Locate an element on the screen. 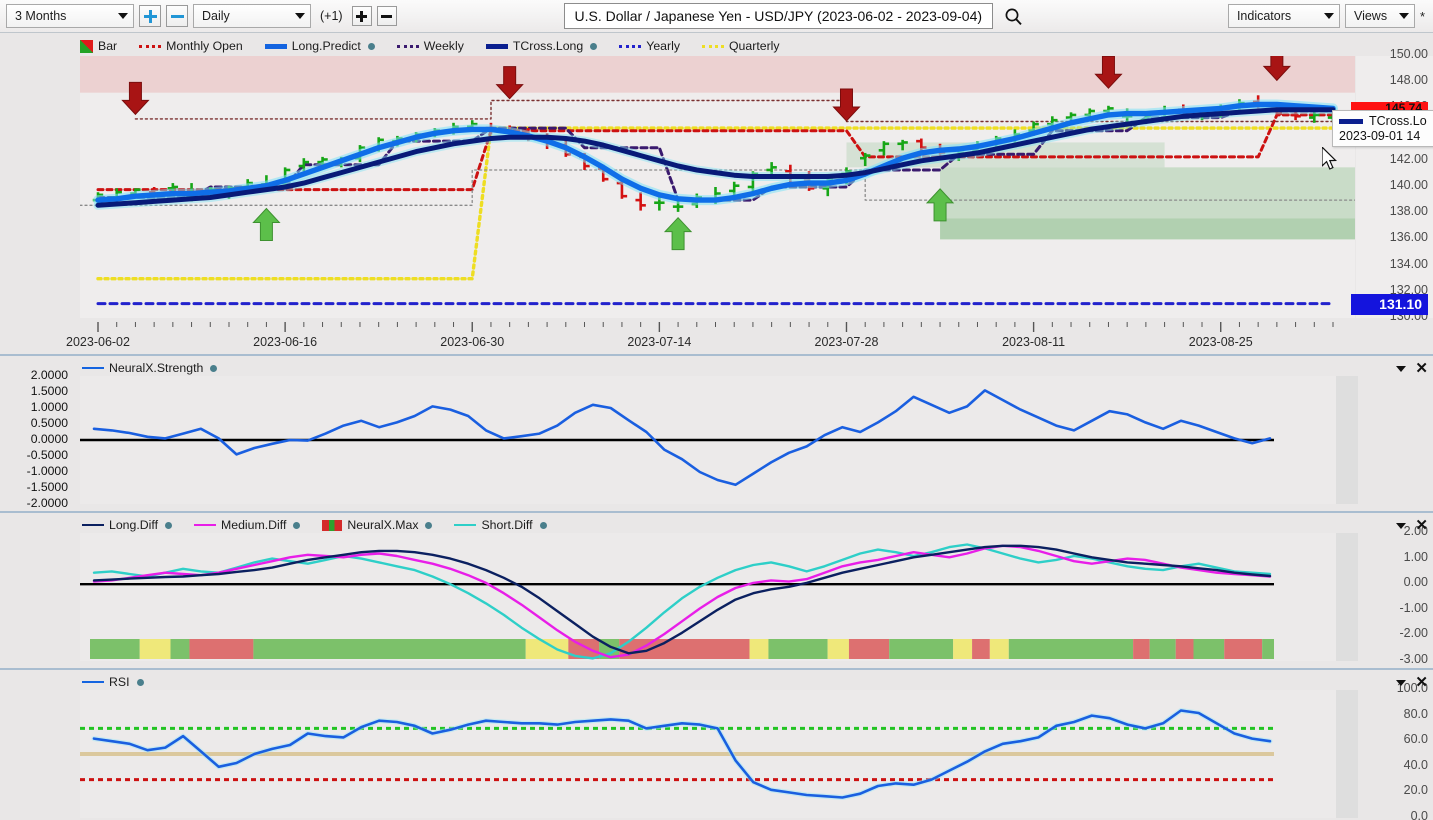 The height and width of the screenshot is (820, 1433). search-icon is located at coordinates (1013, 16).